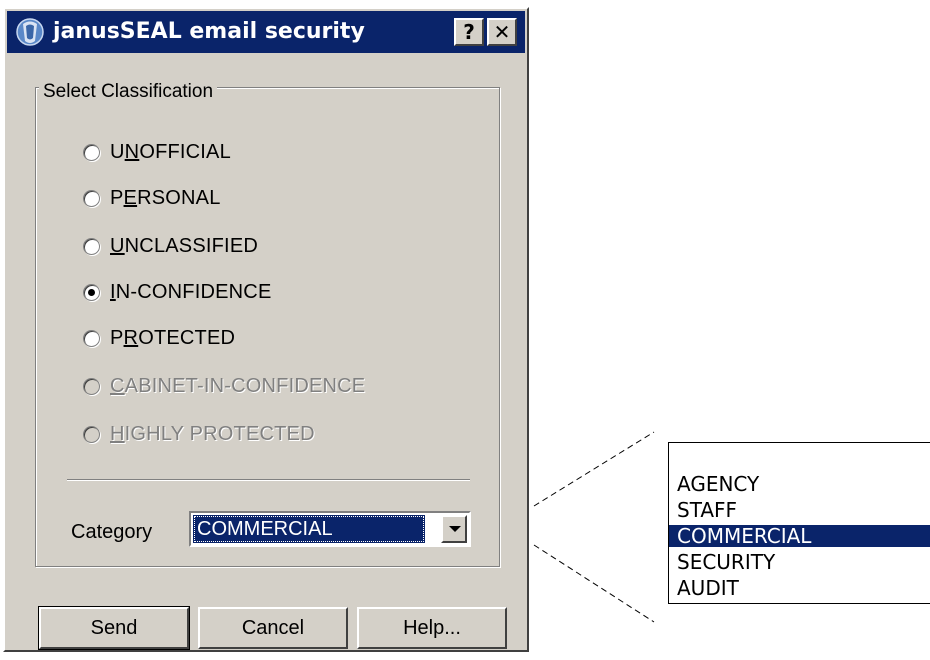 The width and height of the screenshot is (930, 660). I want to click on dropdown-list-item: AUDIT, so click(708, 588).